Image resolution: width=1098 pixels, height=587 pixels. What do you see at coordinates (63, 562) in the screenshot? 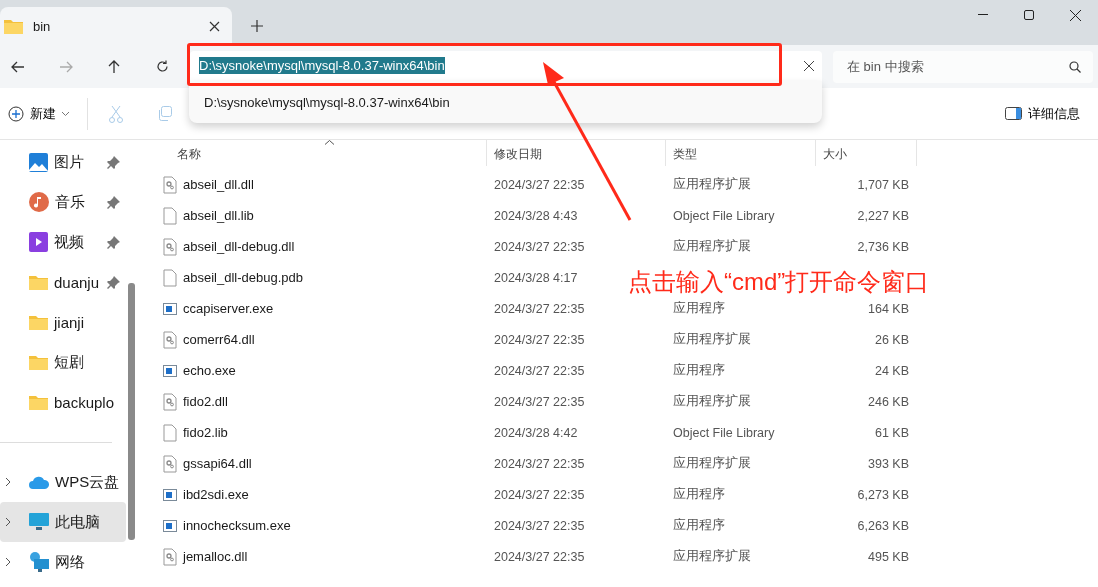
I see `sidebar-item: 网络` at bounding box center [63, 562].